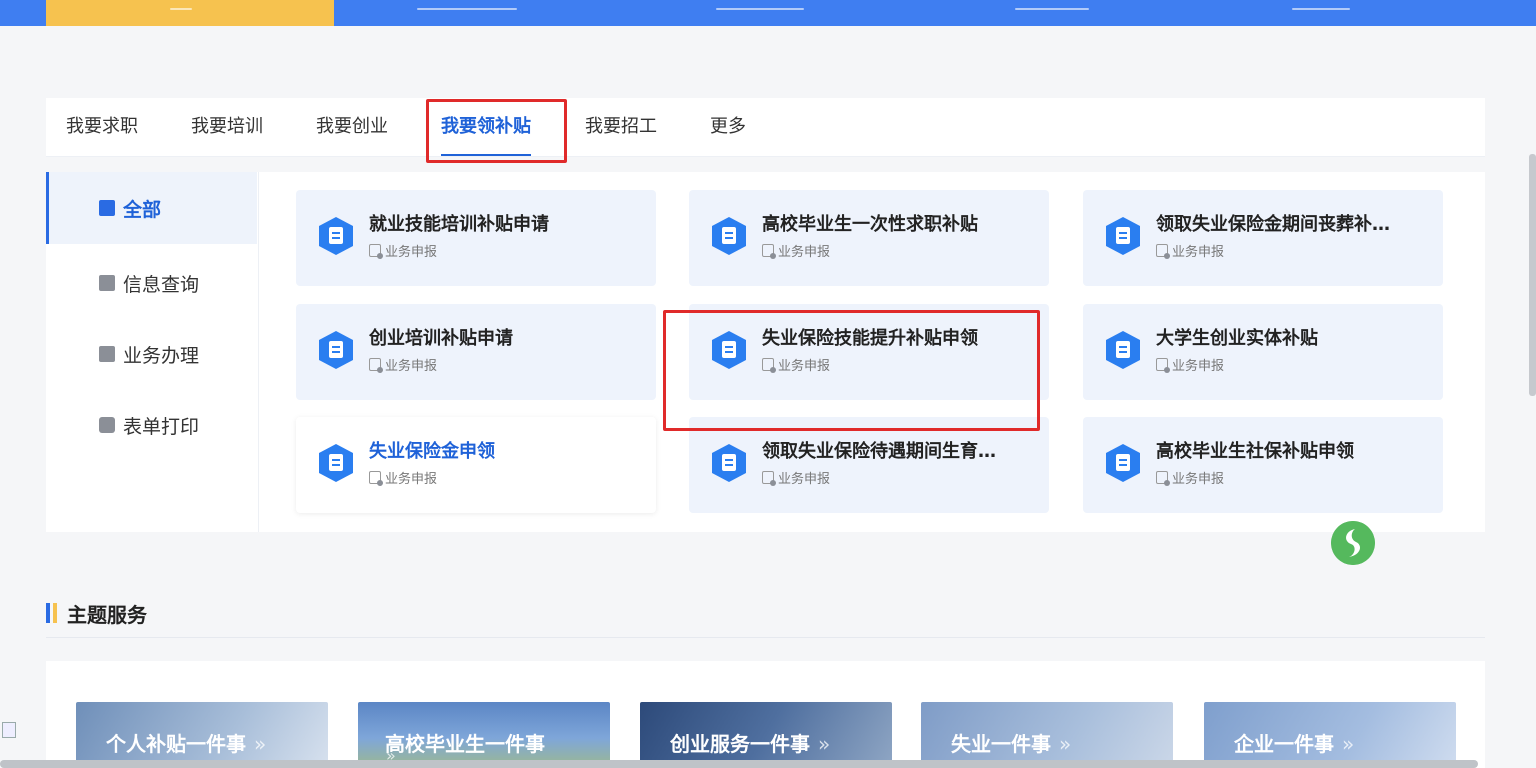 The width and height of the screenshot is (1536, 768). I want to click on theme-card-label: 个人补贴一件事, so click(176, 744).